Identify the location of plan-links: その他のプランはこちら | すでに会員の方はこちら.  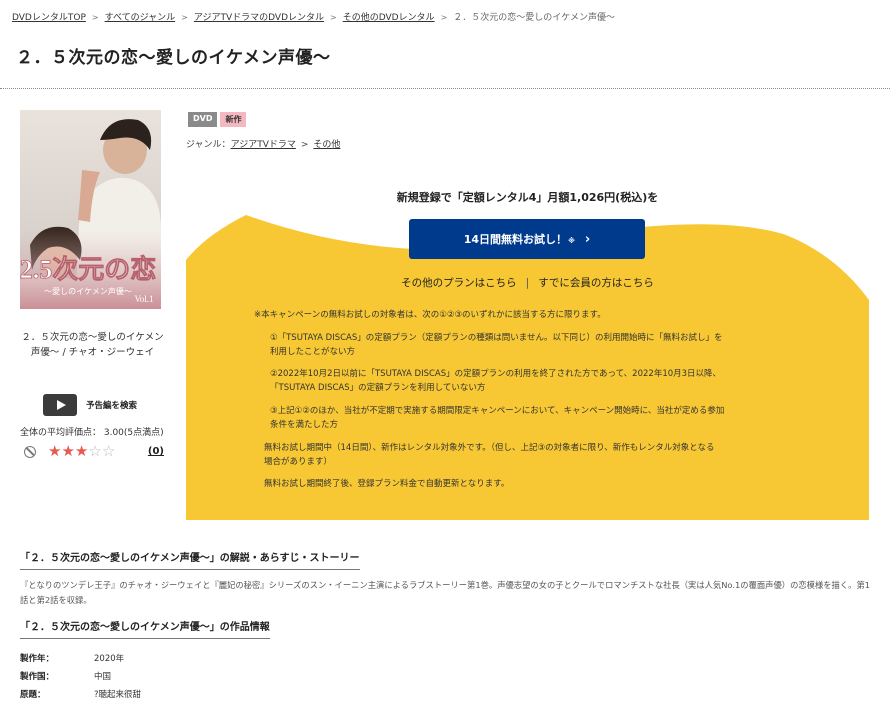
(527, 282).